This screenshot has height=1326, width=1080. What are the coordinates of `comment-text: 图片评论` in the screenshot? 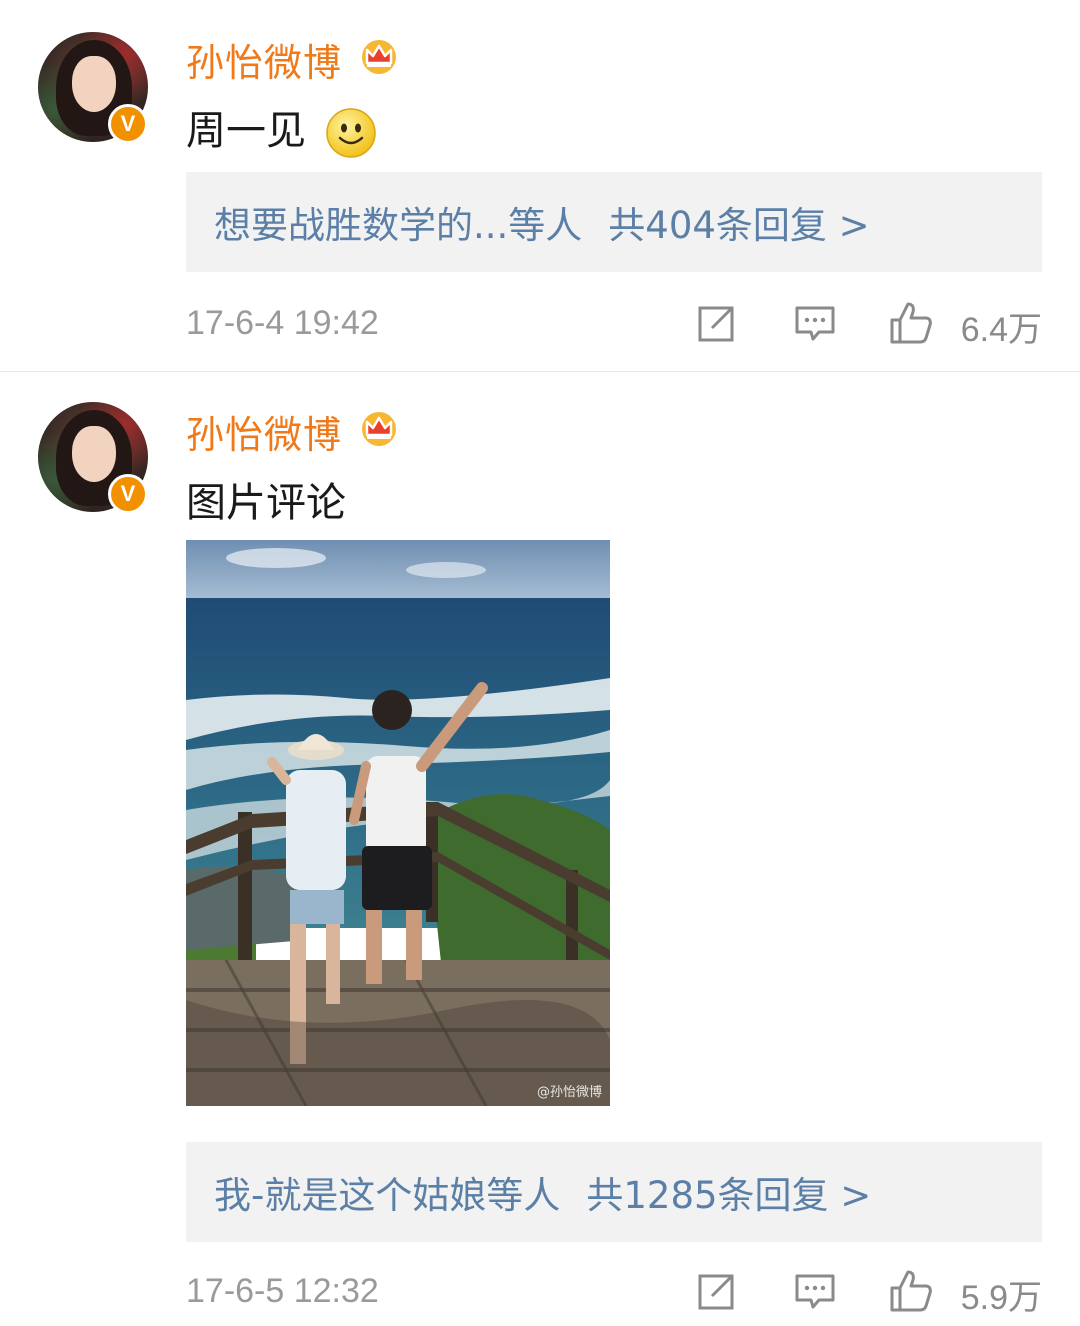 It's located at (266, 503).